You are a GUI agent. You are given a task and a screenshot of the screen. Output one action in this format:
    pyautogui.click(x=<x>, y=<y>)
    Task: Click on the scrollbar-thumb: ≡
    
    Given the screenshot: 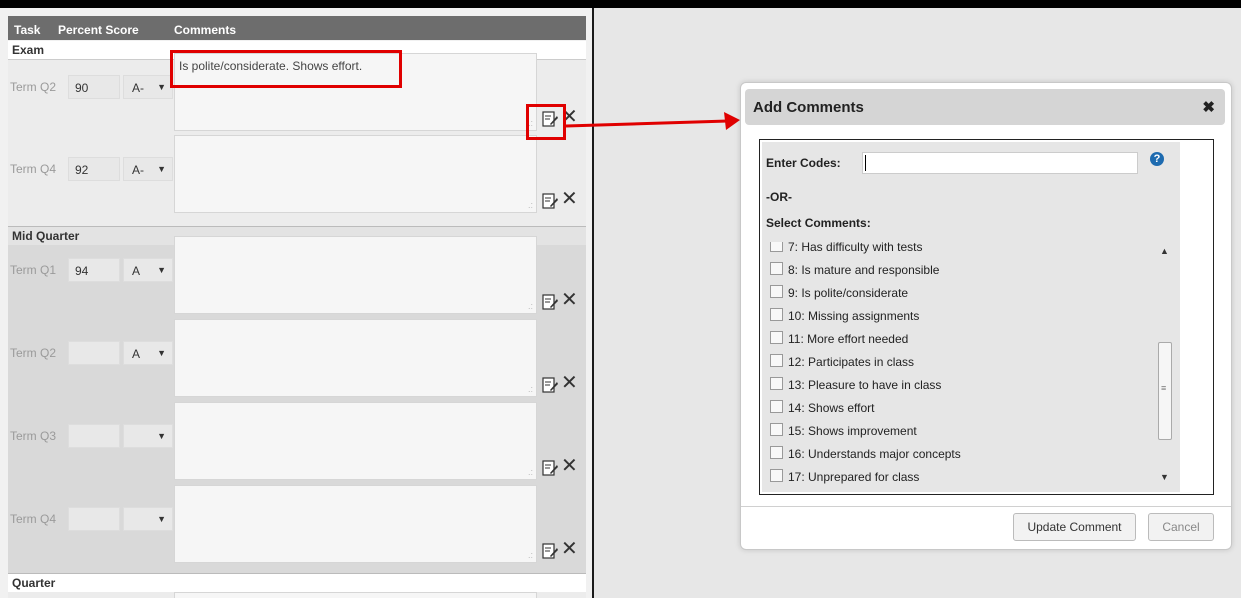 What is the action you would take?
    pyautogui.click(x=1165, y=391)
    